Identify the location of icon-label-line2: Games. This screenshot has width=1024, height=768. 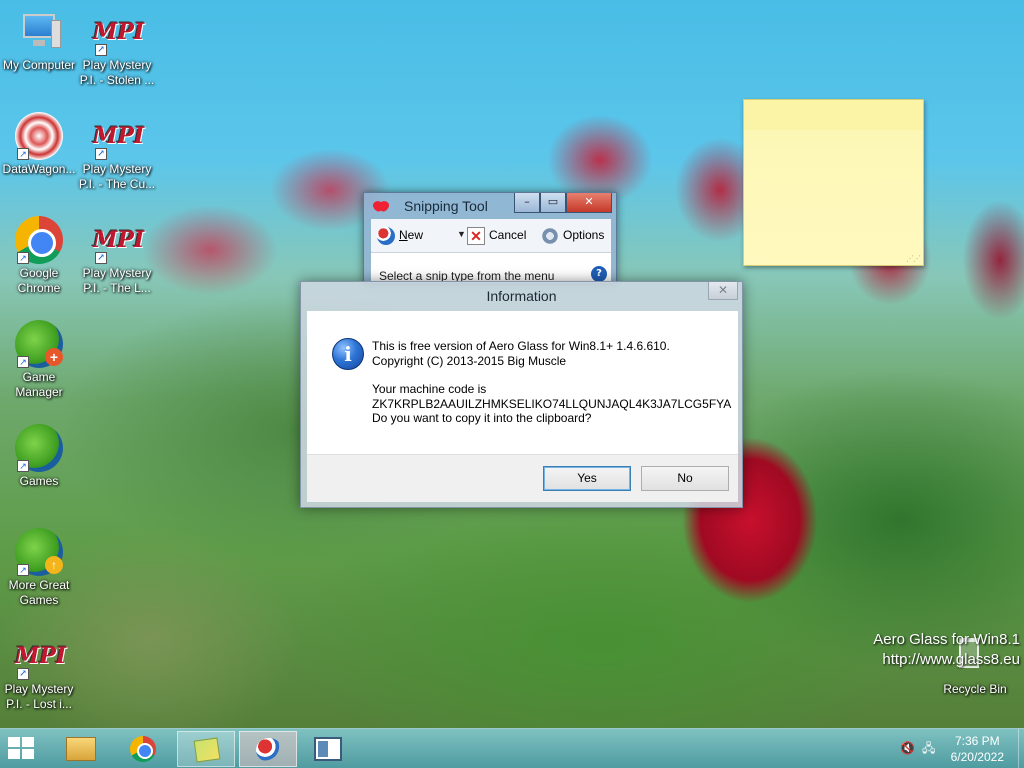
(39, 600).